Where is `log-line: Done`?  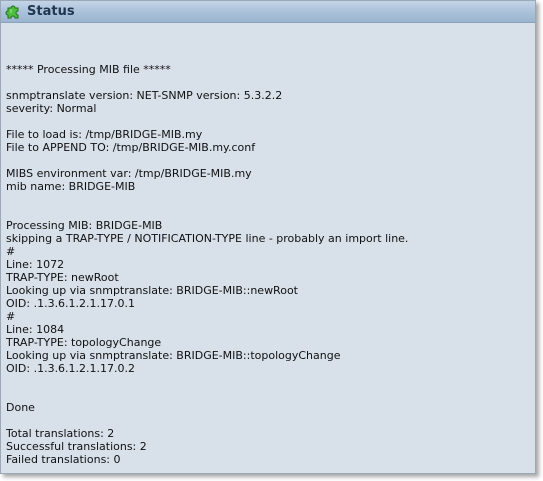 log-line: Done is located at coordinates (20, 407).